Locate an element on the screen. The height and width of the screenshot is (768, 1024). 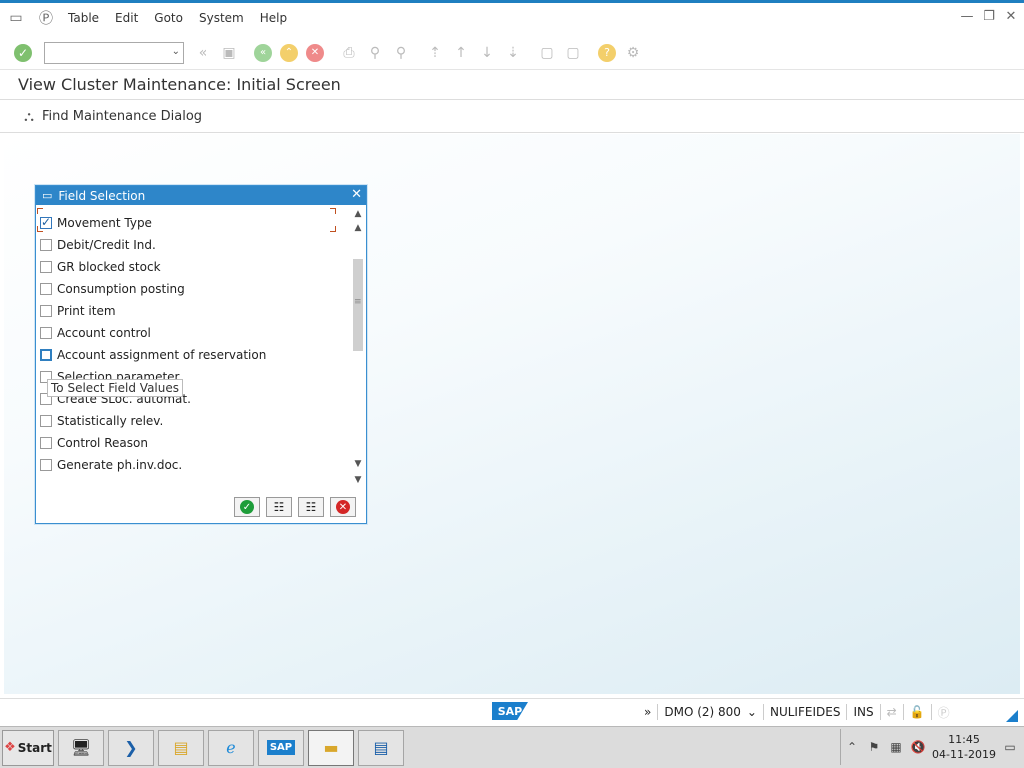
document-icon: ▤ is located at coordinates (381, 747).